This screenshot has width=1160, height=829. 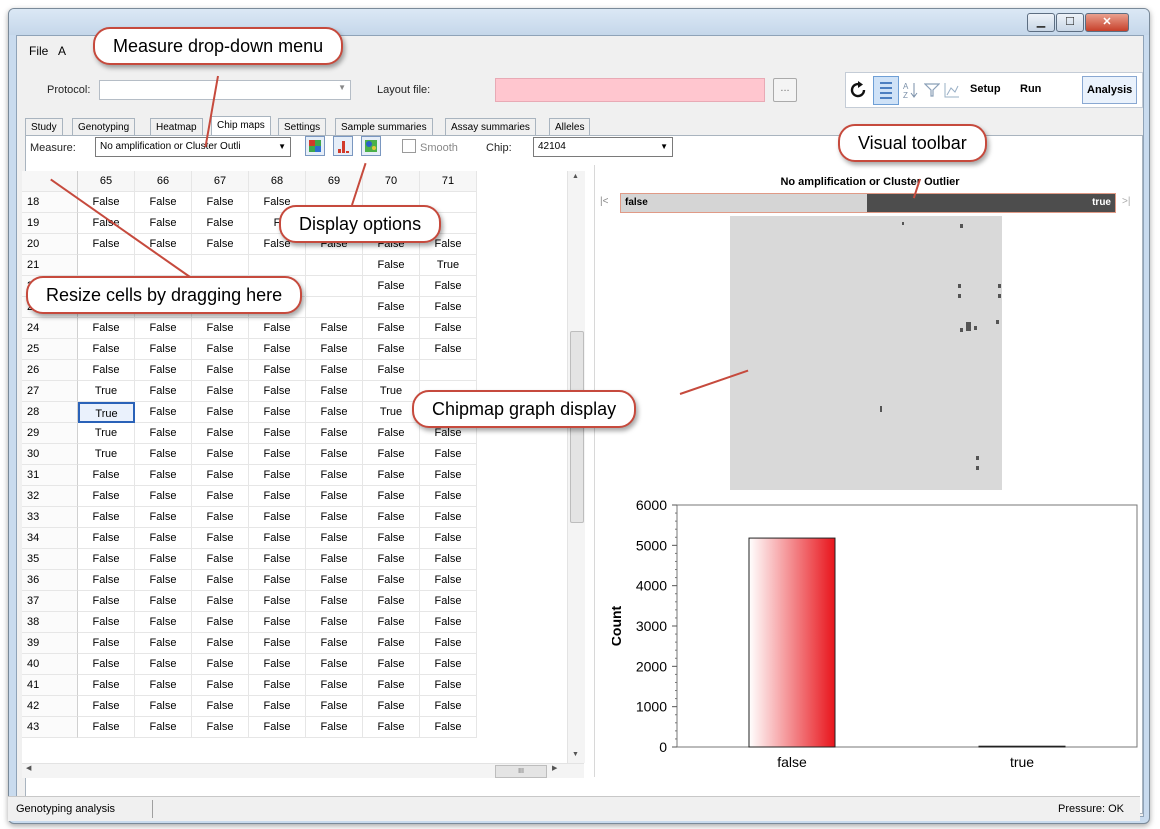 I want to click on histogram-display-button, so click(x=343, y=146).